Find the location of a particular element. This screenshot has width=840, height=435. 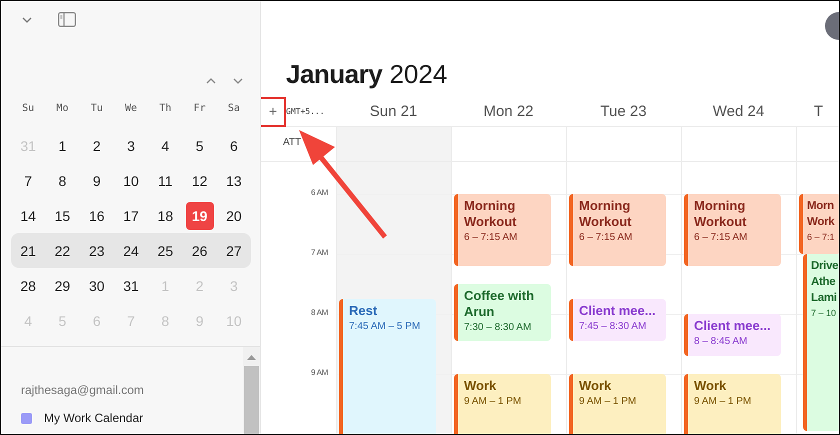

selected-week-row: 21 22 23 24 25 26 27 is located at coordinates (131, 250).